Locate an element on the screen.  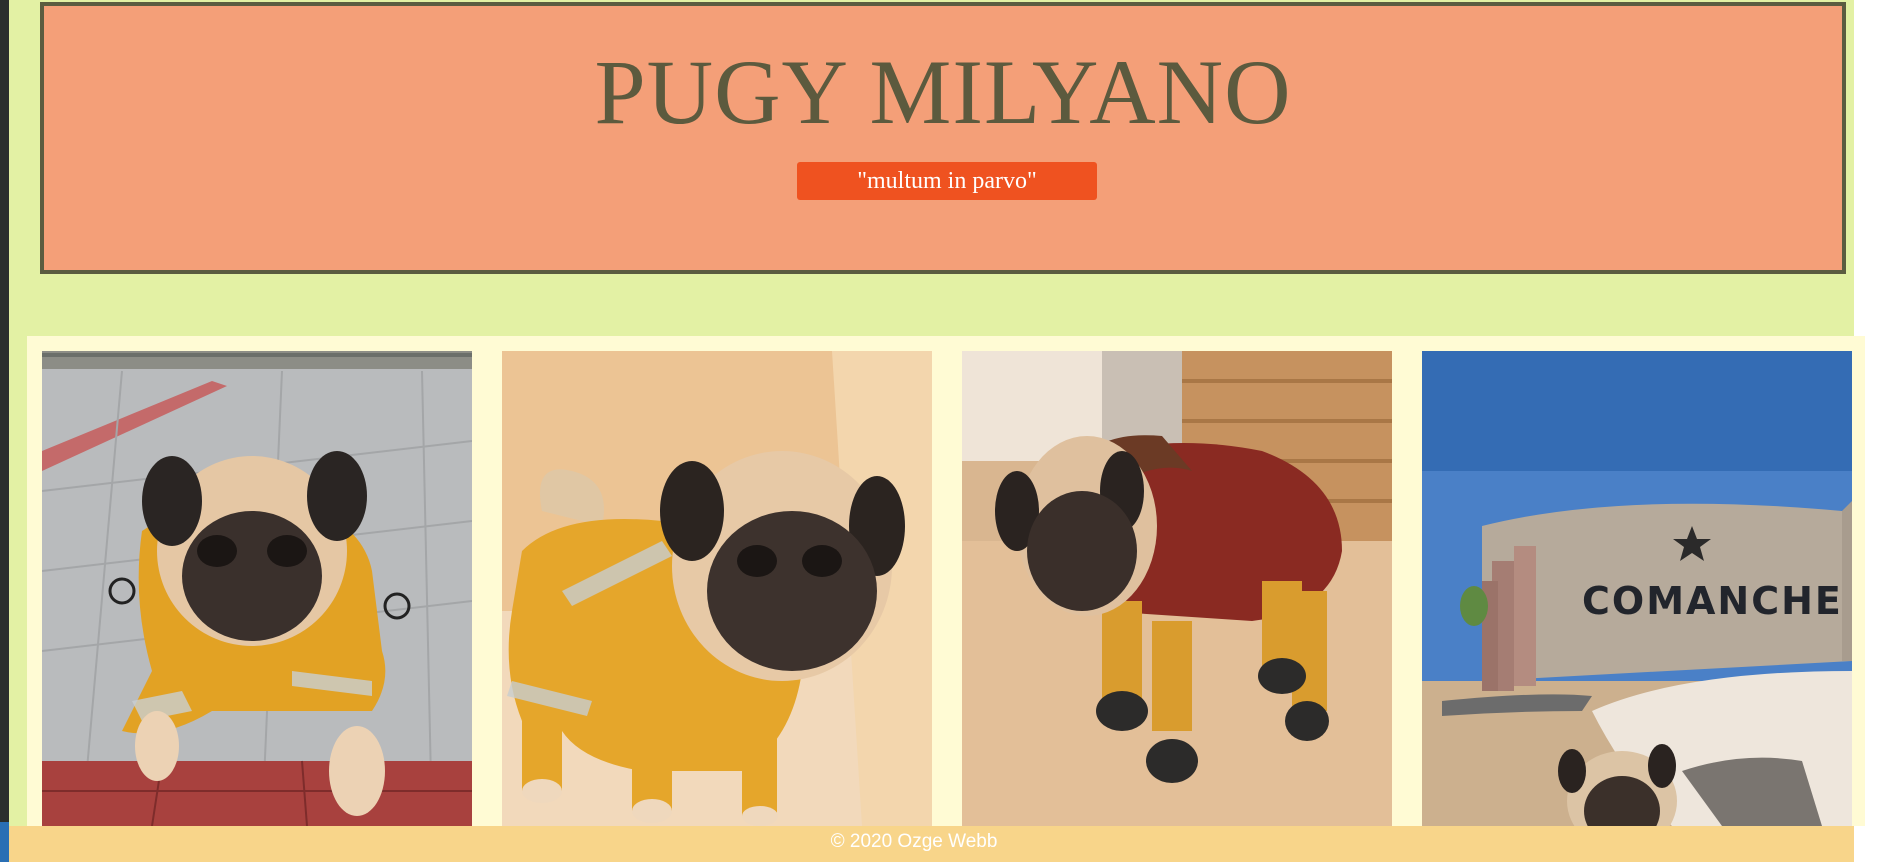
pug-lying-image is located at coordinates (257, 588).